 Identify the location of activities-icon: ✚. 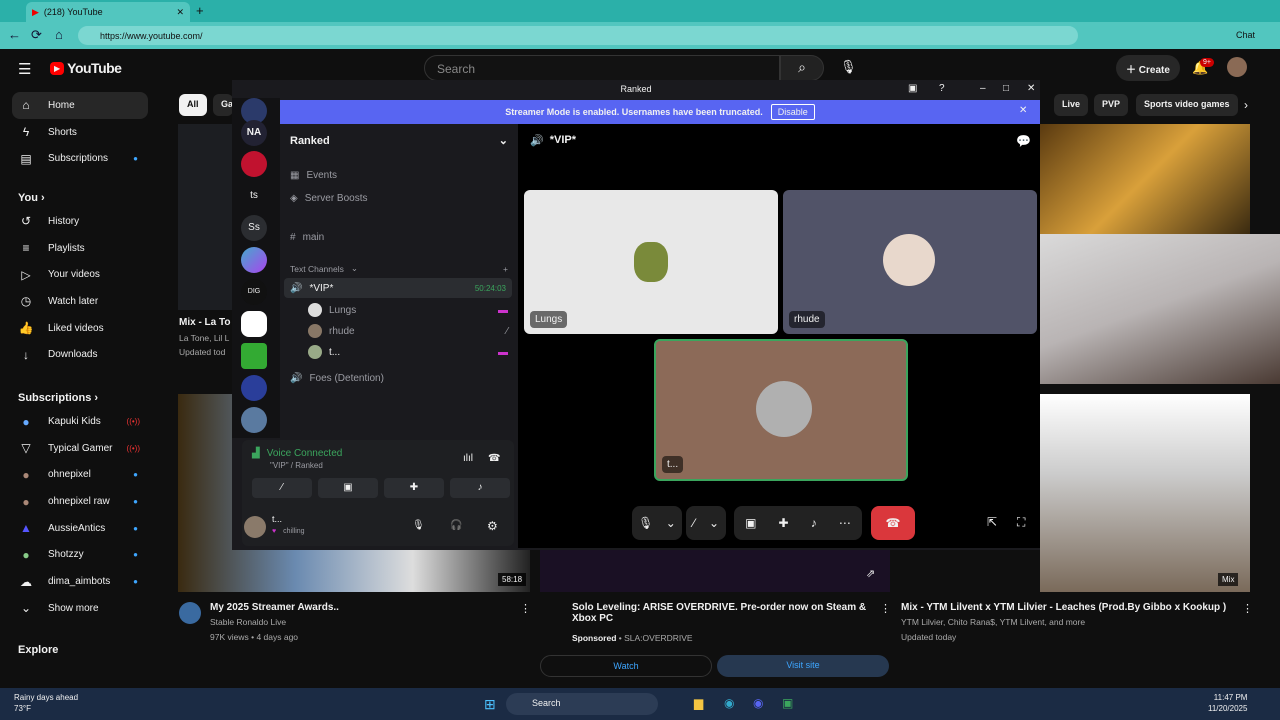
(784, 523).